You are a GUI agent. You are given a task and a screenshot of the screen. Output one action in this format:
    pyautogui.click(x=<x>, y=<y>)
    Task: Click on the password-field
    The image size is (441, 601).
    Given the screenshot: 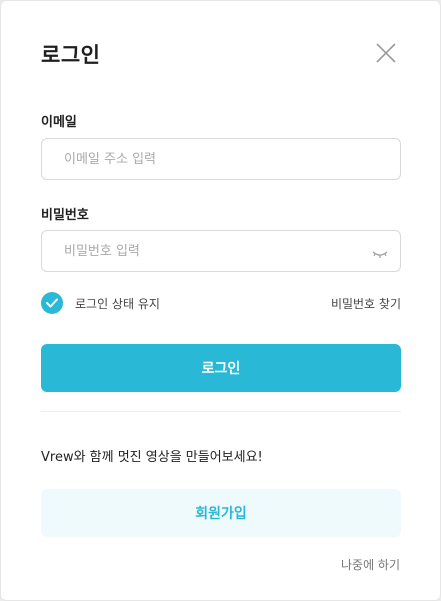 What is the action you would take?
    pyautogui.click(x=221, y=251)
    